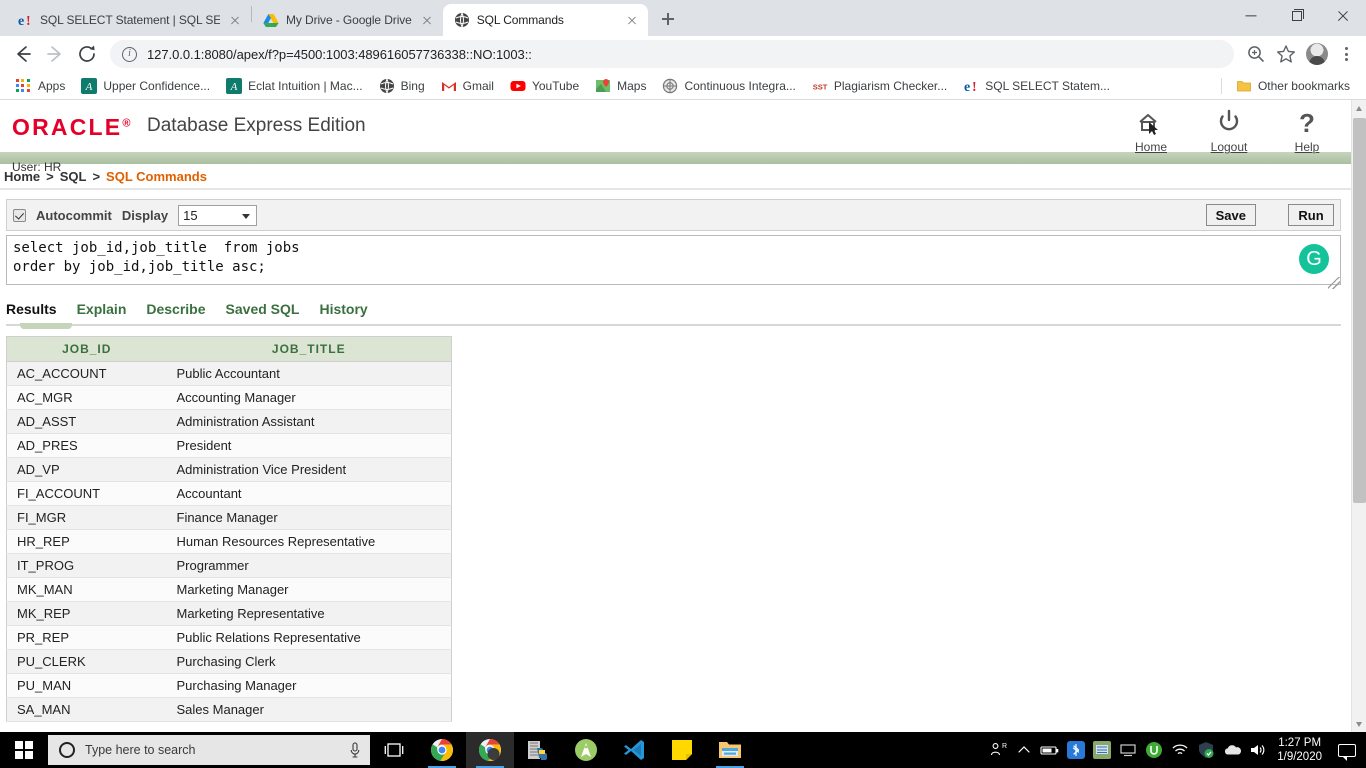  Describe the element at coordinates (102, 310) in the screenshot. I see `tab-explain: Explain` at that location.